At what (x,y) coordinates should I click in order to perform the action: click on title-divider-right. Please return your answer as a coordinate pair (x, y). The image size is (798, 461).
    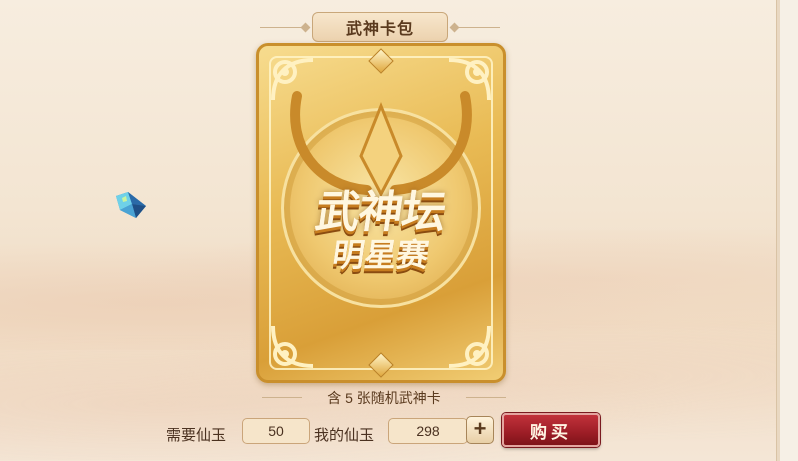
    Looking at the image, I should click on (476, 27).